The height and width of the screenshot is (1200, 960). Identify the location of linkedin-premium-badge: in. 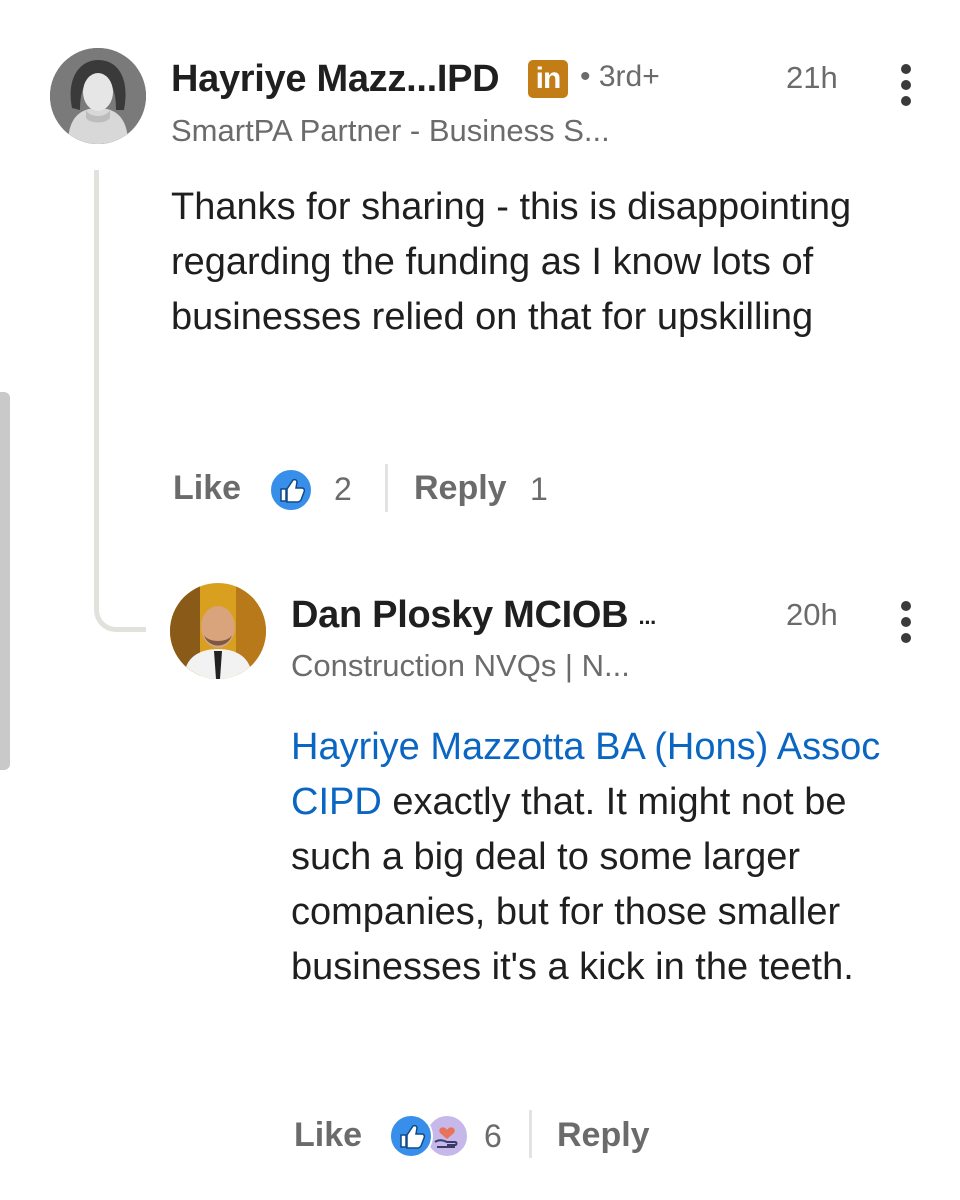
(548, 79).